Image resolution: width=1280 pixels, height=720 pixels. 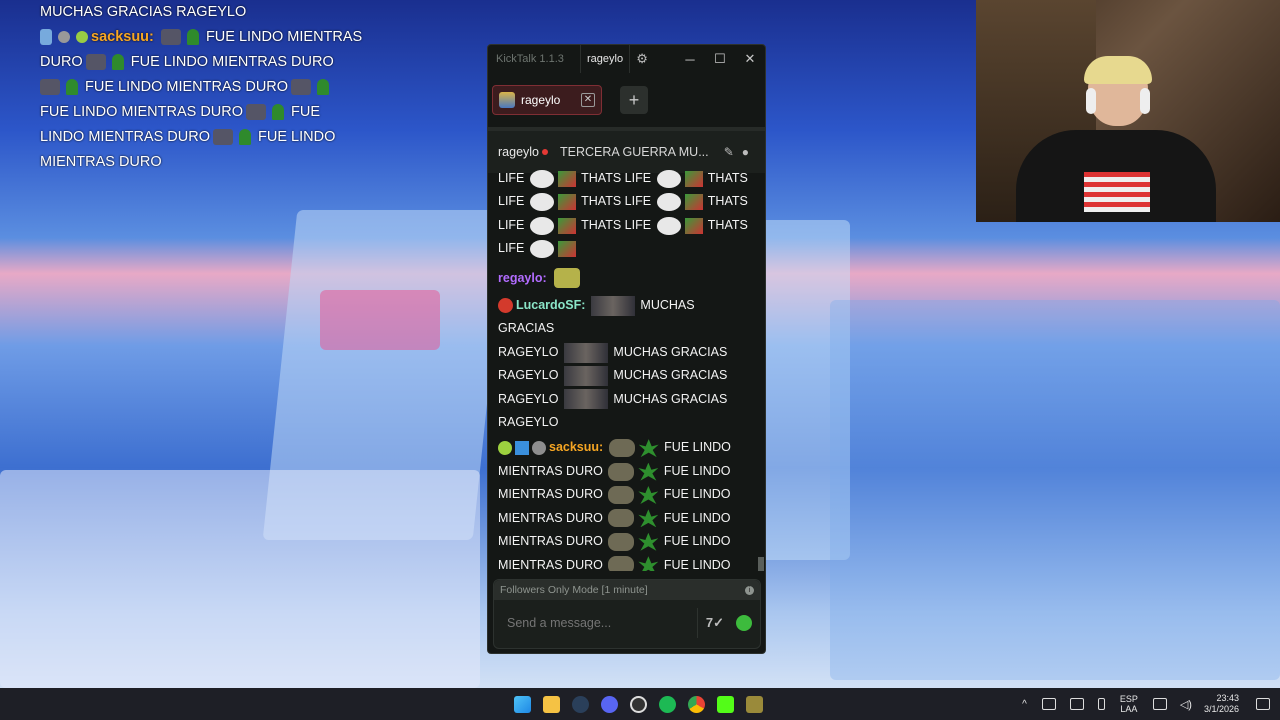 What do you see at coordinates (761, 564) in the screenshot?
I see `chat-scrollbar` at bounding box center [761, 564].